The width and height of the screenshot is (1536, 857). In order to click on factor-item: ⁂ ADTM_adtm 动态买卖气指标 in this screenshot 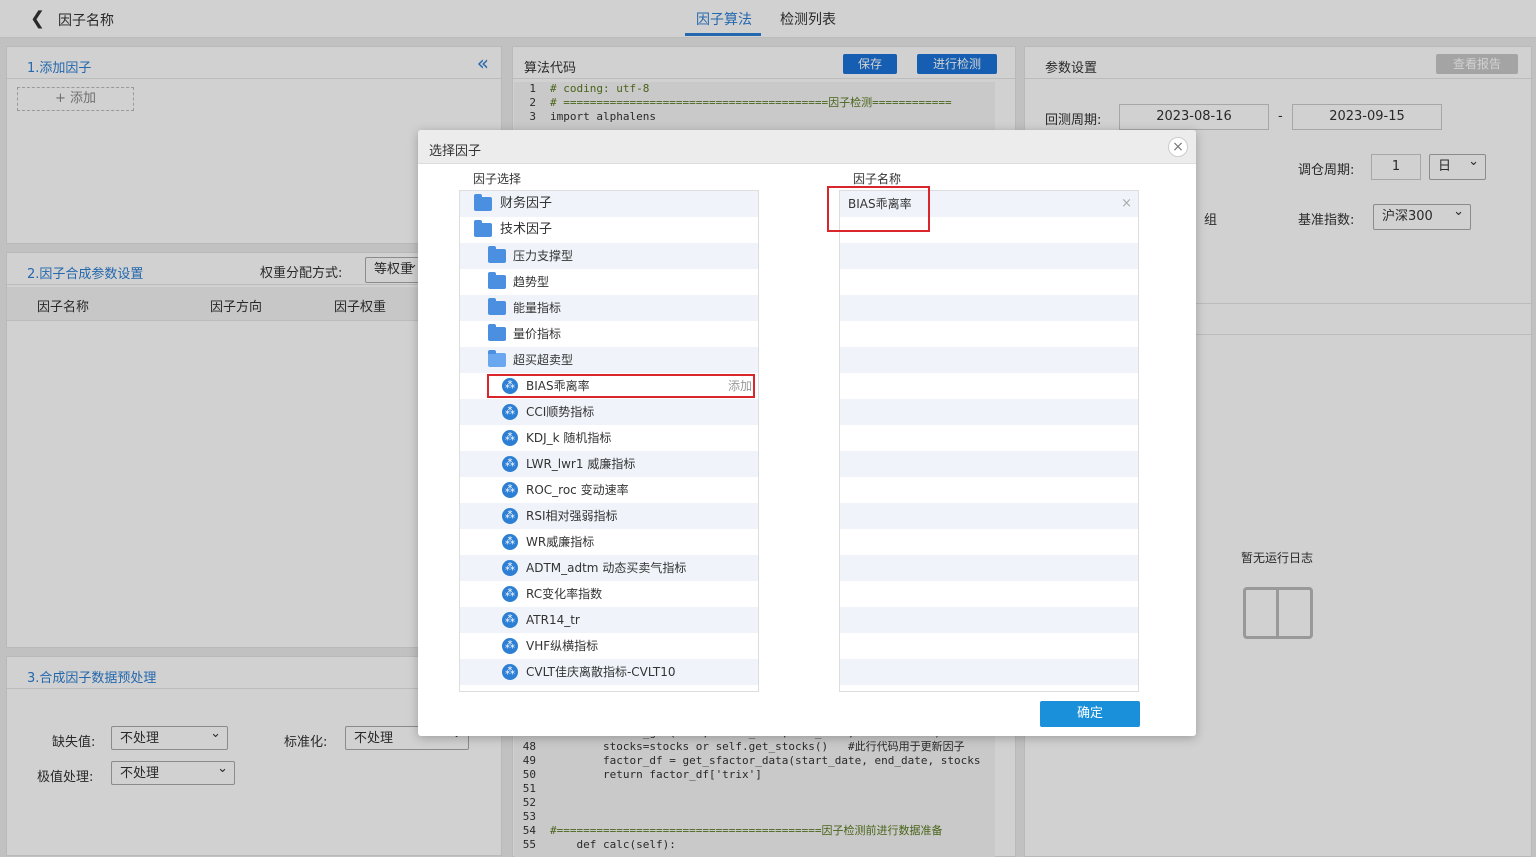, I will do `click(609, 568)`.